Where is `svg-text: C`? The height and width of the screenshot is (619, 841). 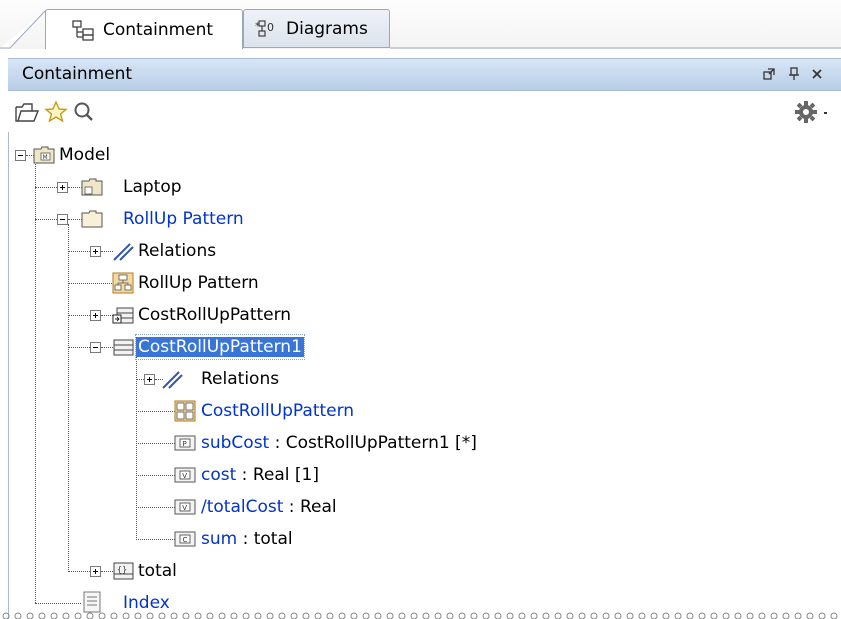
svg-text: C is located at coordinates (185, 540).